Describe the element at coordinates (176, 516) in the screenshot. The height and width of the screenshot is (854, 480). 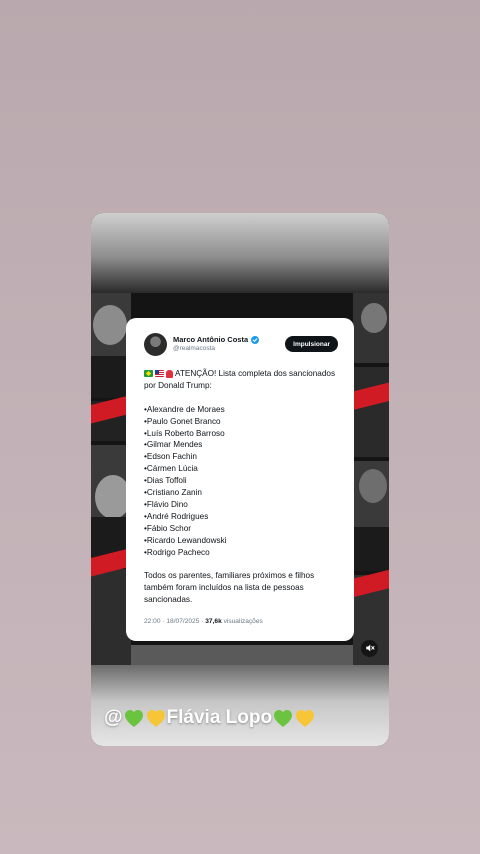
I see `list-item: •André Rodrigues` at that location.